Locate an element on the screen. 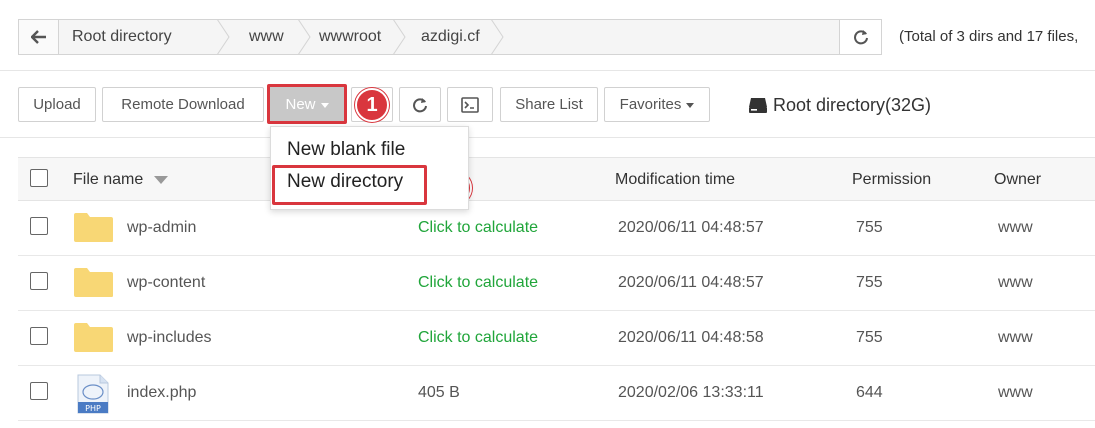 The height and width of the screenshot is (428, 1095). remote-download-button: Remote Download is located at coordinates (183, 104).